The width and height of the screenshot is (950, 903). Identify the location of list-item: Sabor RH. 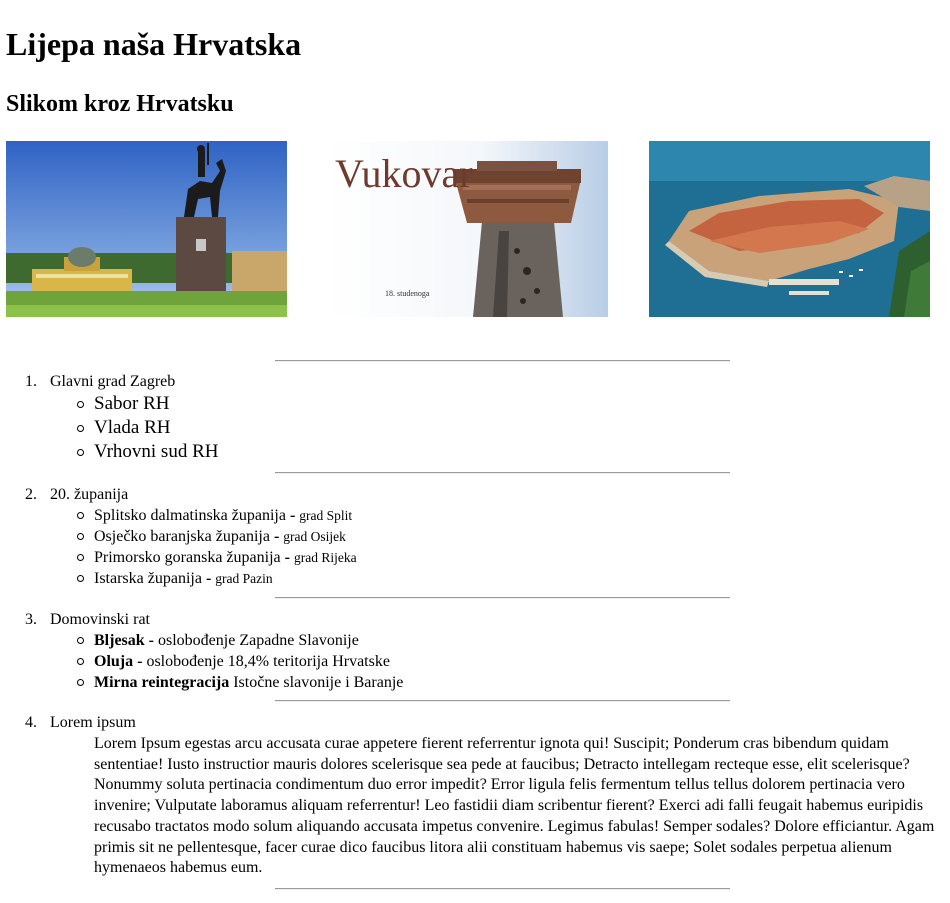
(147, 404).